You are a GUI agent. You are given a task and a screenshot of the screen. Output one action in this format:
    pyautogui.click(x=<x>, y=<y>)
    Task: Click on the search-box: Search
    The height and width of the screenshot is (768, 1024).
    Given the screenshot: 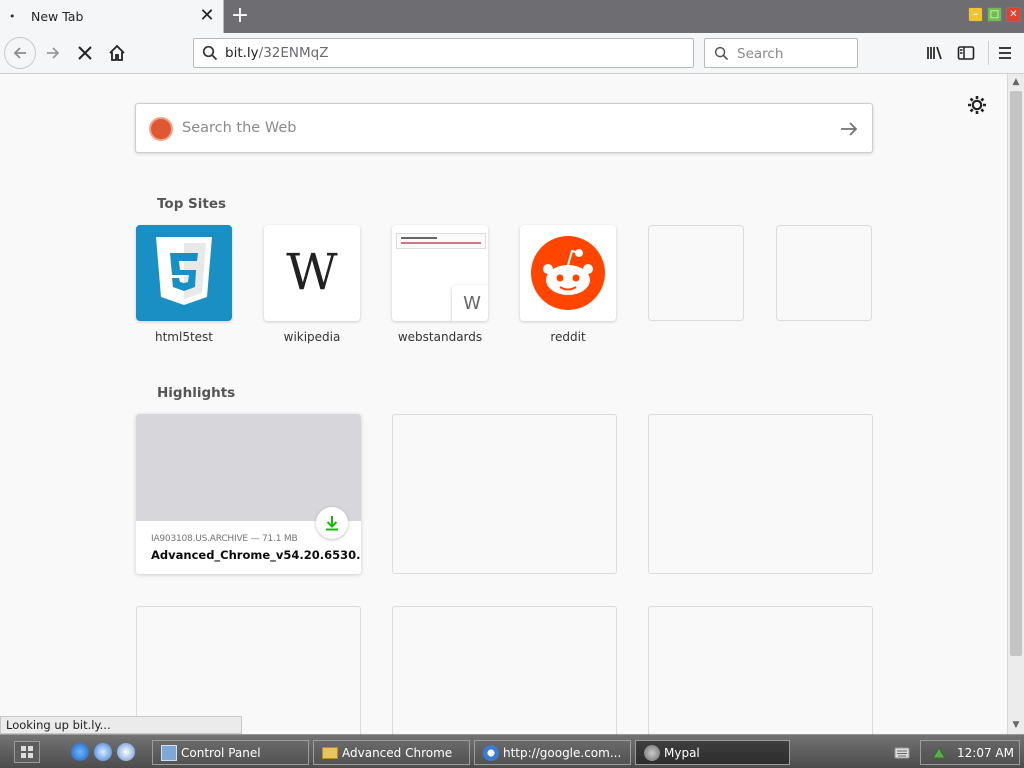 What is the action you would take?
    pyautogui.click(x=781, y=53)
    